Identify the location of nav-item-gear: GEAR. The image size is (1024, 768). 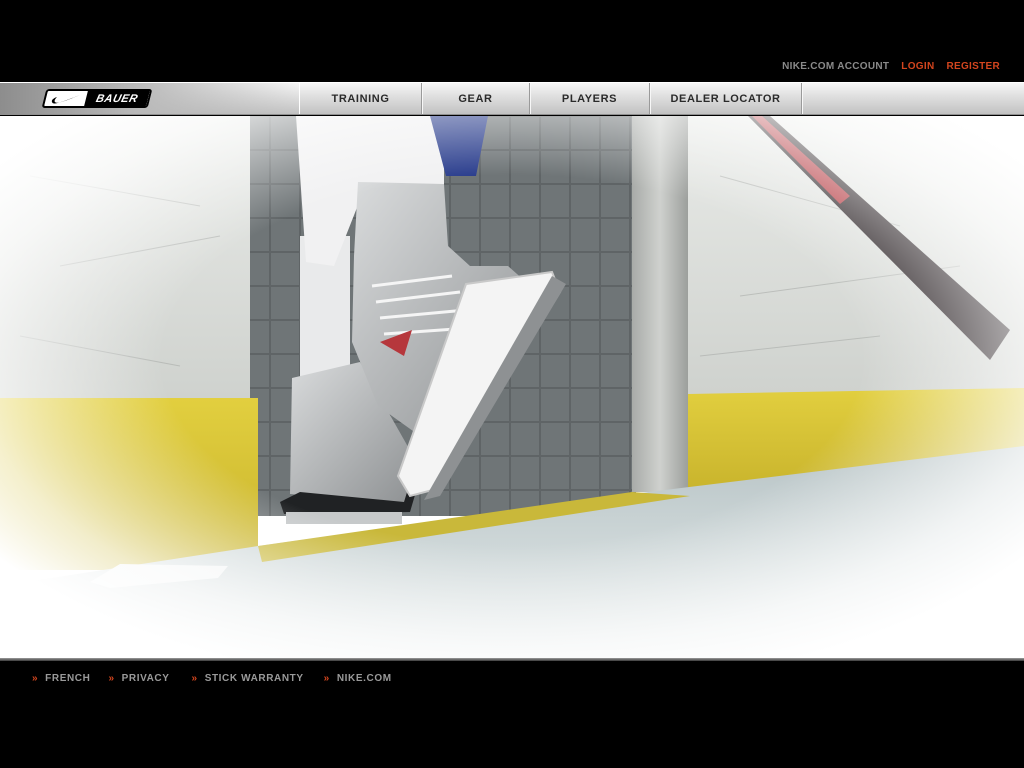
(476, 98).